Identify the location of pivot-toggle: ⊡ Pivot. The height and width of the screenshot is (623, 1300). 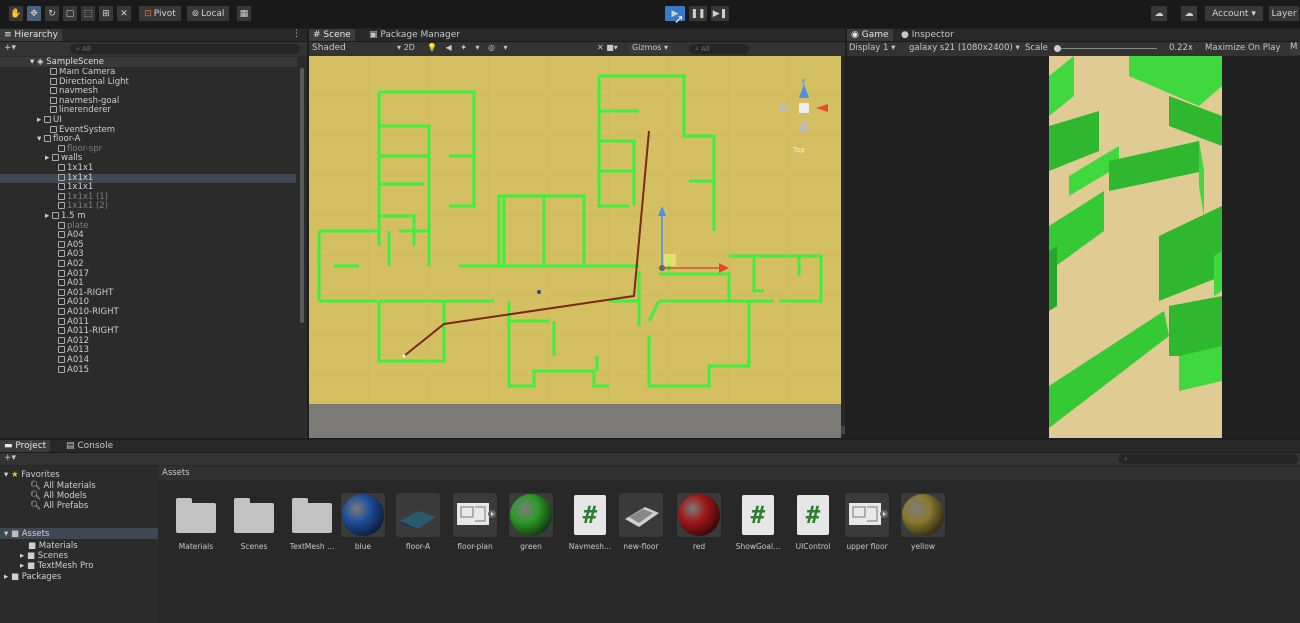
(160, 13).